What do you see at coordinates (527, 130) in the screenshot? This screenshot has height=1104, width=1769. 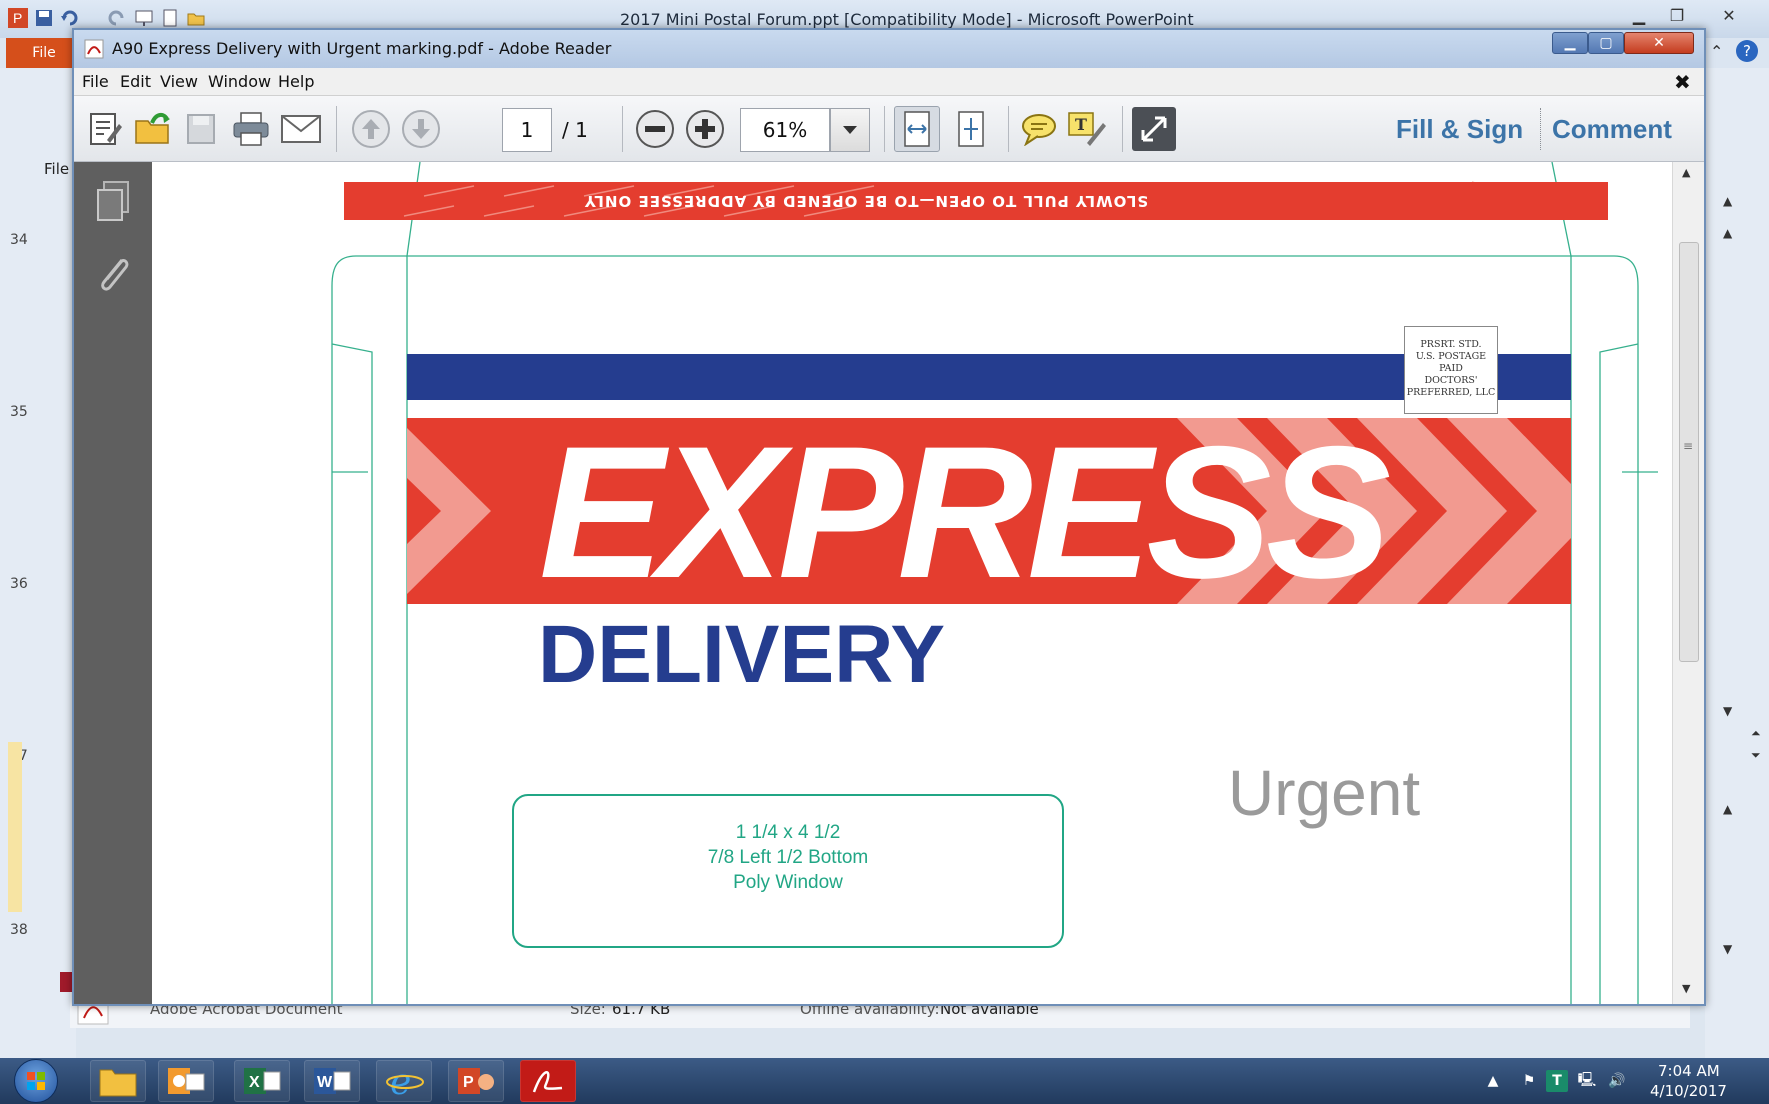 I see `page-number-input: 1` at bounding box center [527, 130].